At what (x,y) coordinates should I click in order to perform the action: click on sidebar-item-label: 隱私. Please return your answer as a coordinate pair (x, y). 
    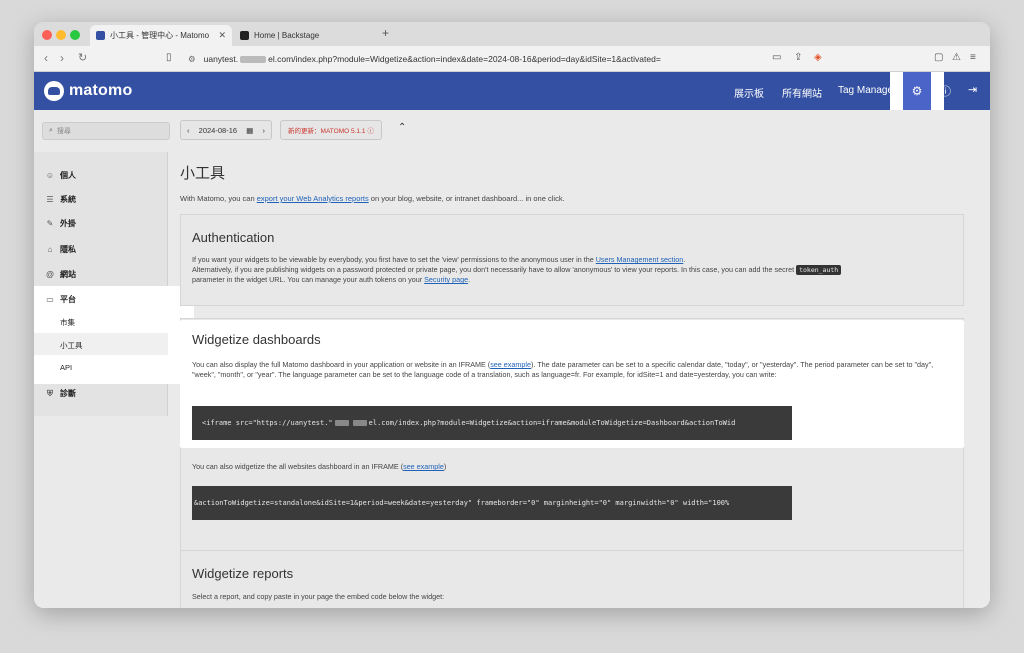
    Looking at the image, I should click on (68, 249).